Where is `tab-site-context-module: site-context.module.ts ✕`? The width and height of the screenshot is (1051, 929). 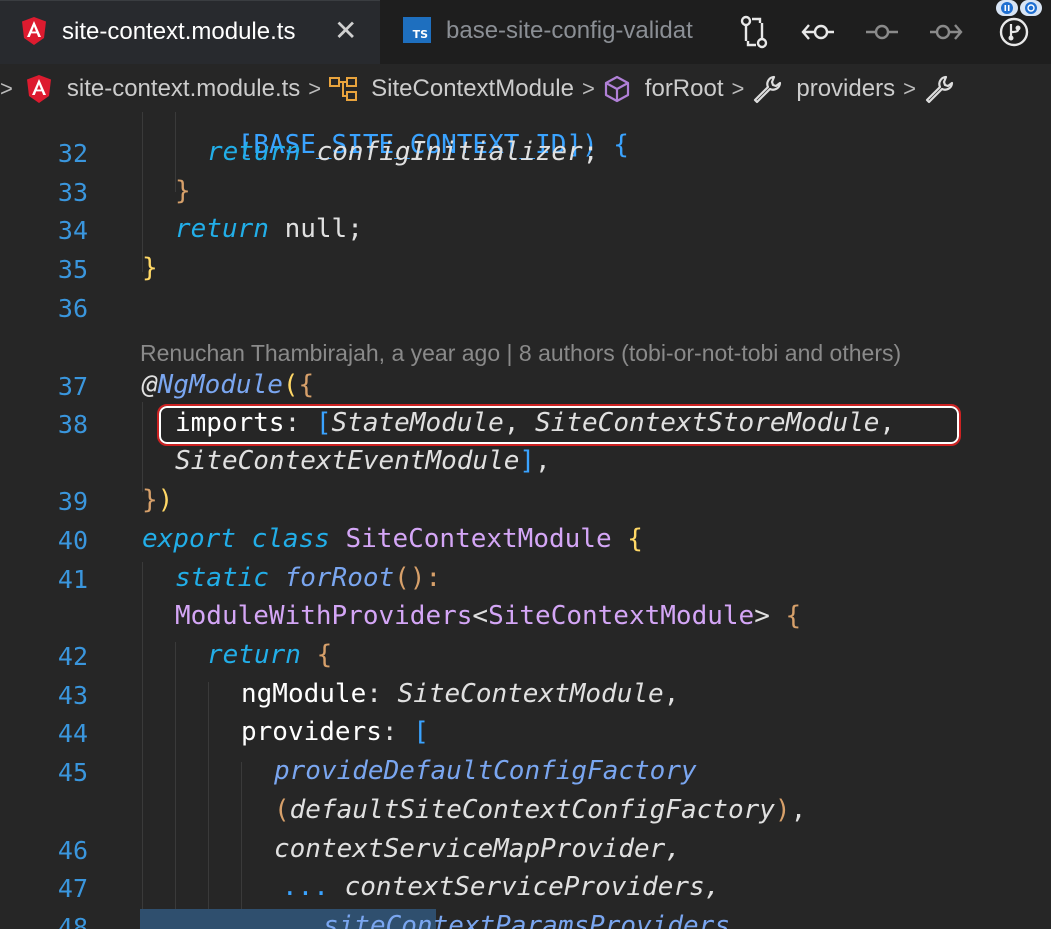
tab-site-context-module: site-context.module.ts ✕ is located at coordinates (190, 32).